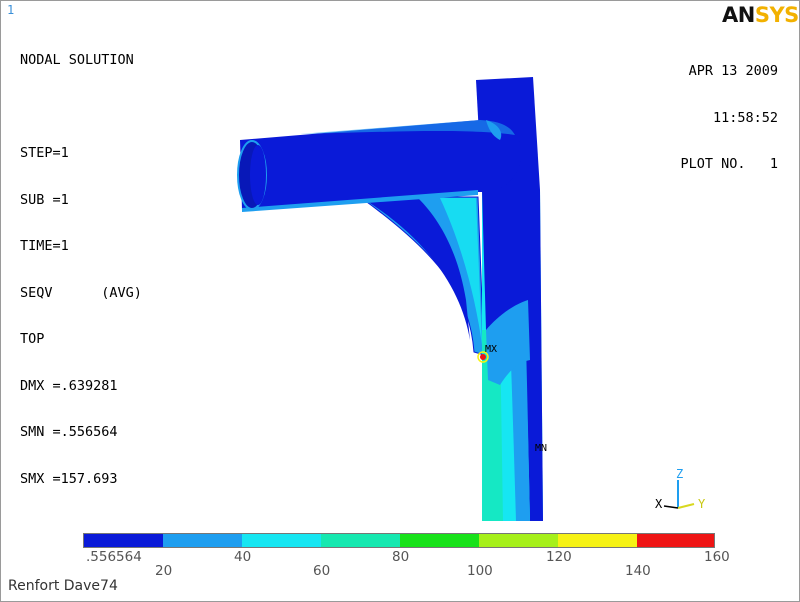 The width and height of the screenshot is (800, 602). Describe the element at coordinates (638, 571) in the screenshot. I see `legend-label-7: 140` at that location.